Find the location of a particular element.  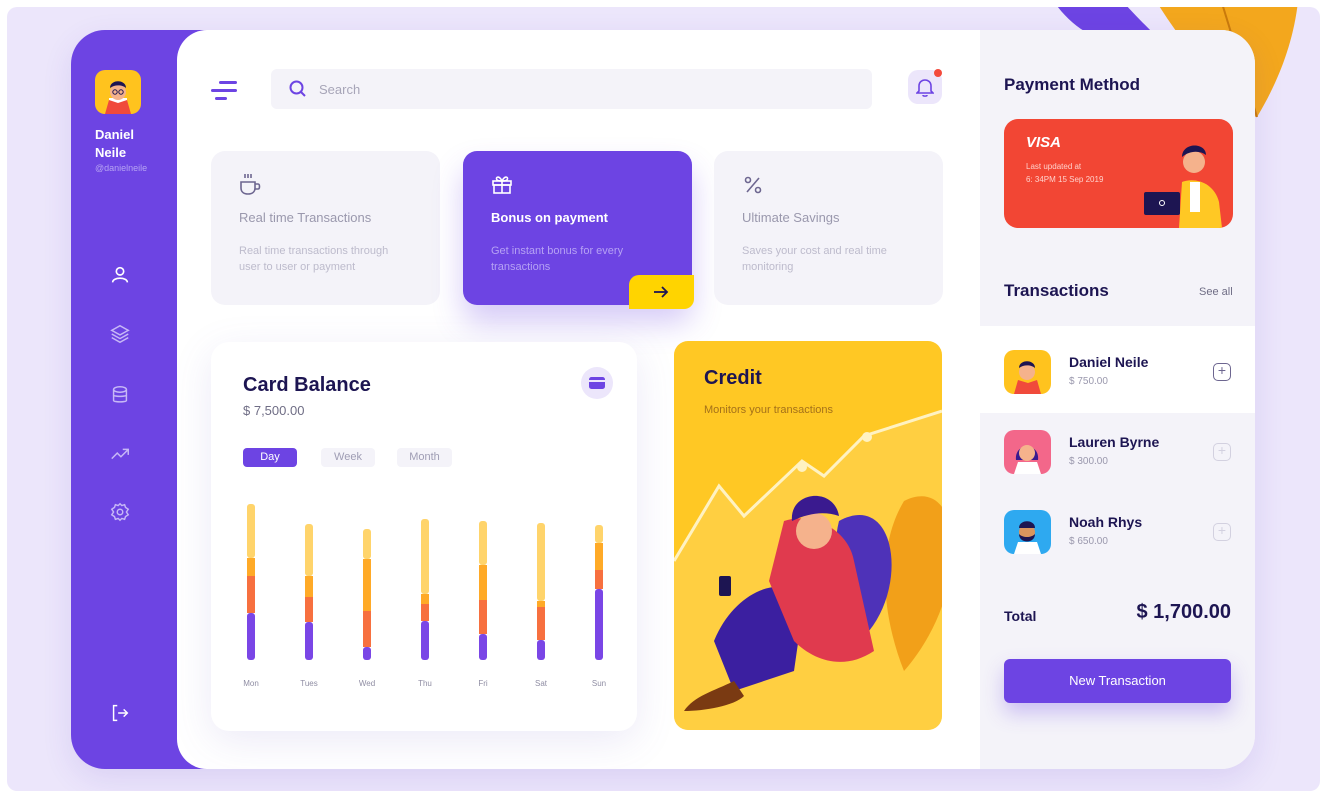

coffee-cup-icon is located at coordinates (250, 184).